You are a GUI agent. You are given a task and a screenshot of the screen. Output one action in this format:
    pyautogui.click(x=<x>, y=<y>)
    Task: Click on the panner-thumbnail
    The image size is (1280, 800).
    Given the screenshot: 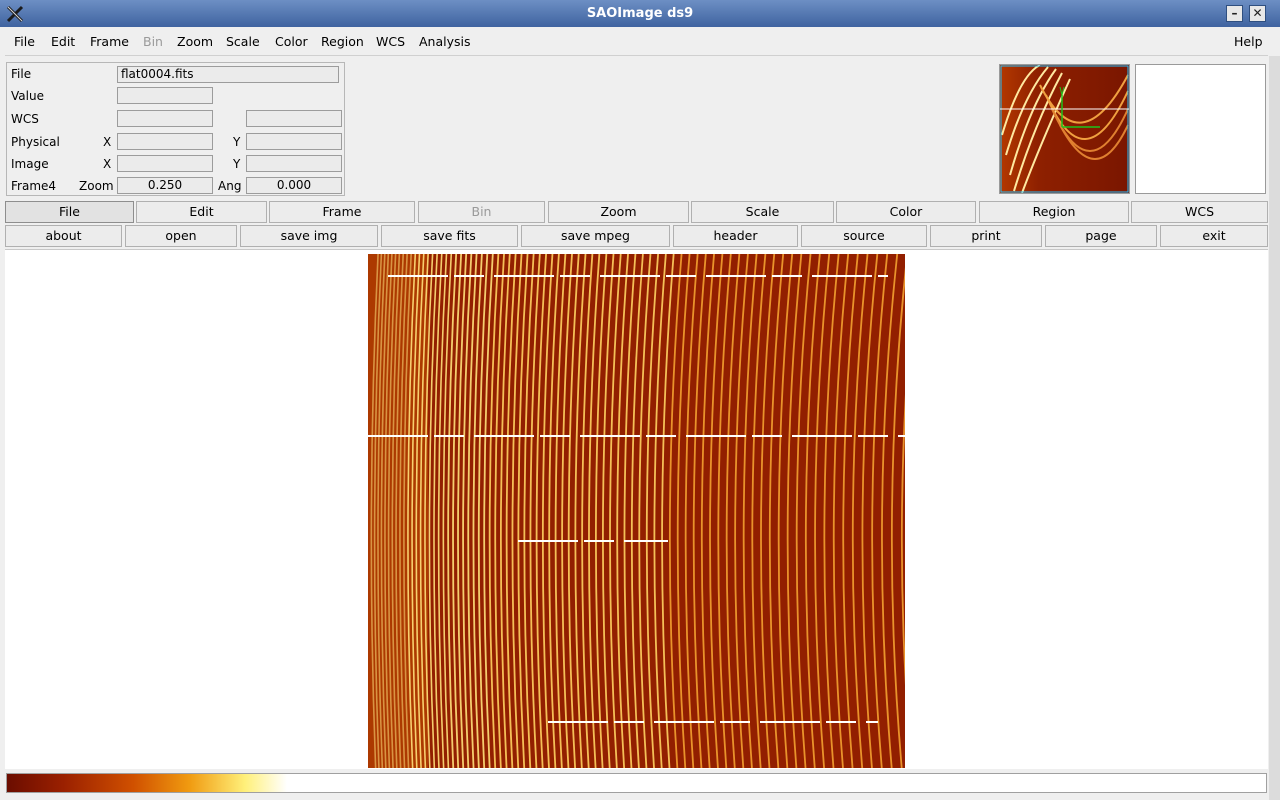 What is the action you would take?
    pyautogui.click(x=1064, y=129)
    